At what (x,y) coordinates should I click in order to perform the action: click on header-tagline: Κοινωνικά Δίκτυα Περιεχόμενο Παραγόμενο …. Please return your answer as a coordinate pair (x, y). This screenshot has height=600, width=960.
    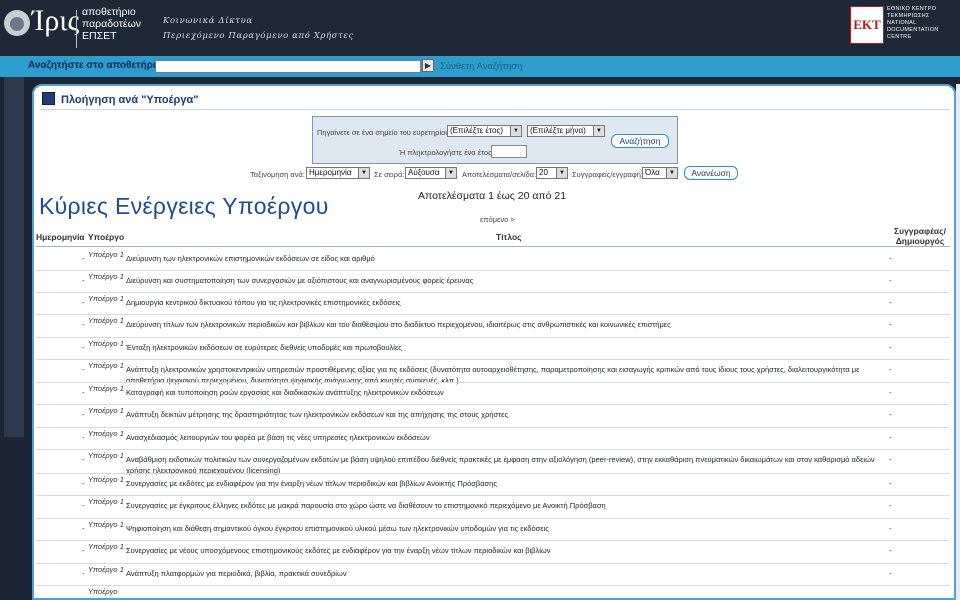
    Looking at the image, I should click on (258, 29).